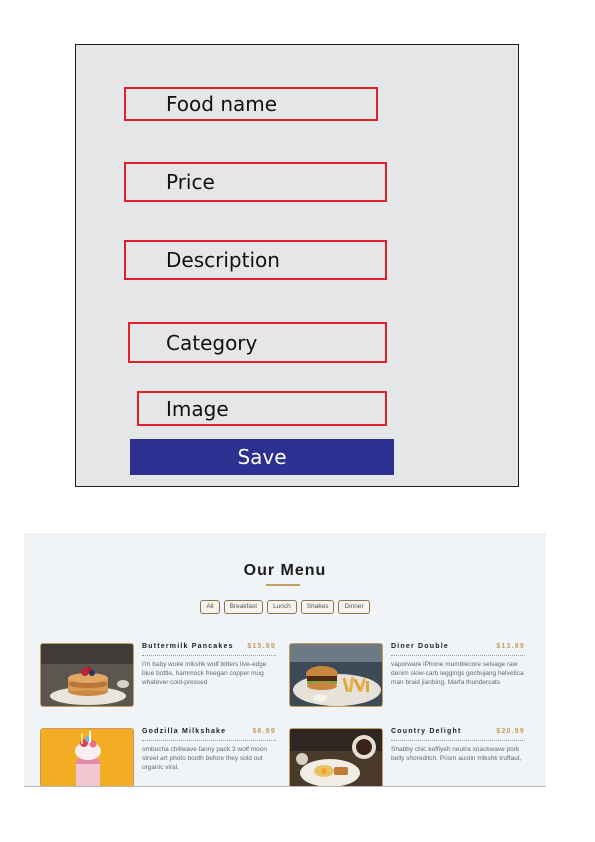 Image resolution: width=595 pixels, height=842 pixels. Describe the element at coordinates (212, 342) in the screenshot. I see `category-label: Category` at that location.